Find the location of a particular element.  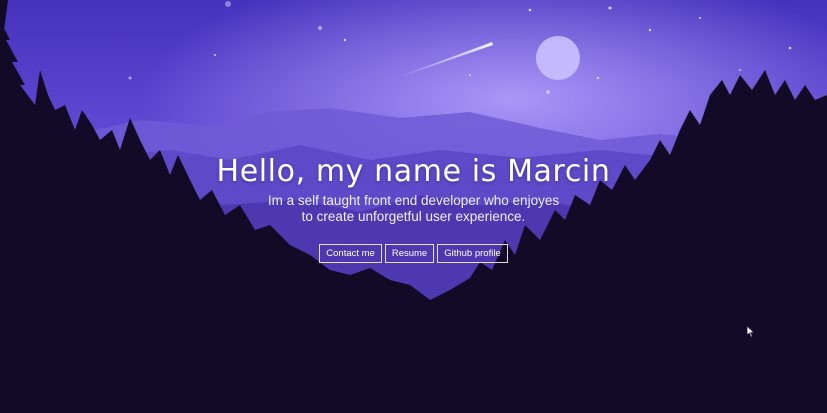

github-profile-button: Github profile is located at coordinates (472, 253).